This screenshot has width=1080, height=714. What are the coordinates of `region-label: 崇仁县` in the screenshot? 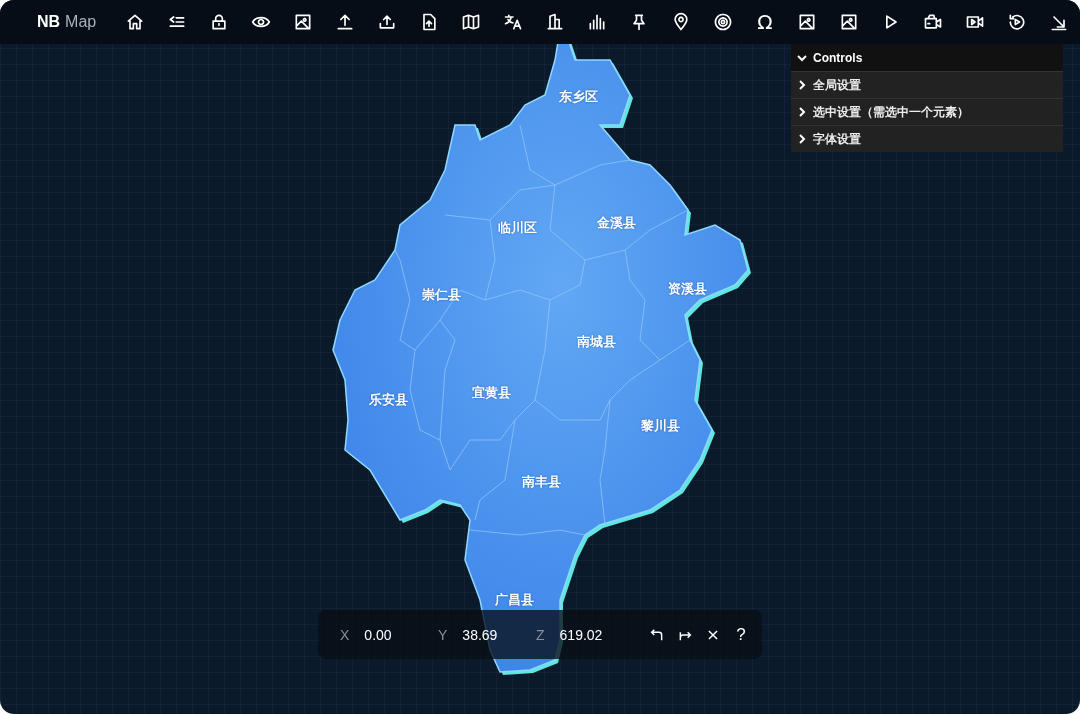 It's located at (441, 295).